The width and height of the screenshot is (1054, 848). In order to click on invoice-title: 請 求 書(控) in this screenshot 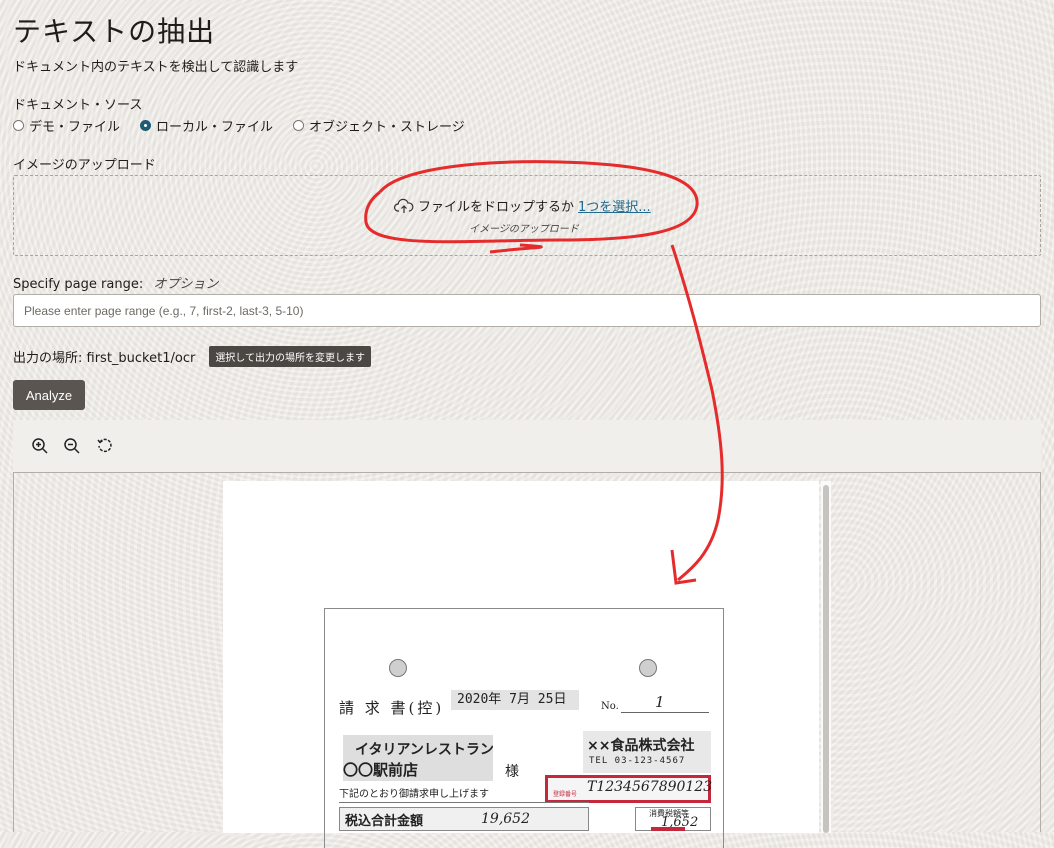, I will do `click(392, 708)`.